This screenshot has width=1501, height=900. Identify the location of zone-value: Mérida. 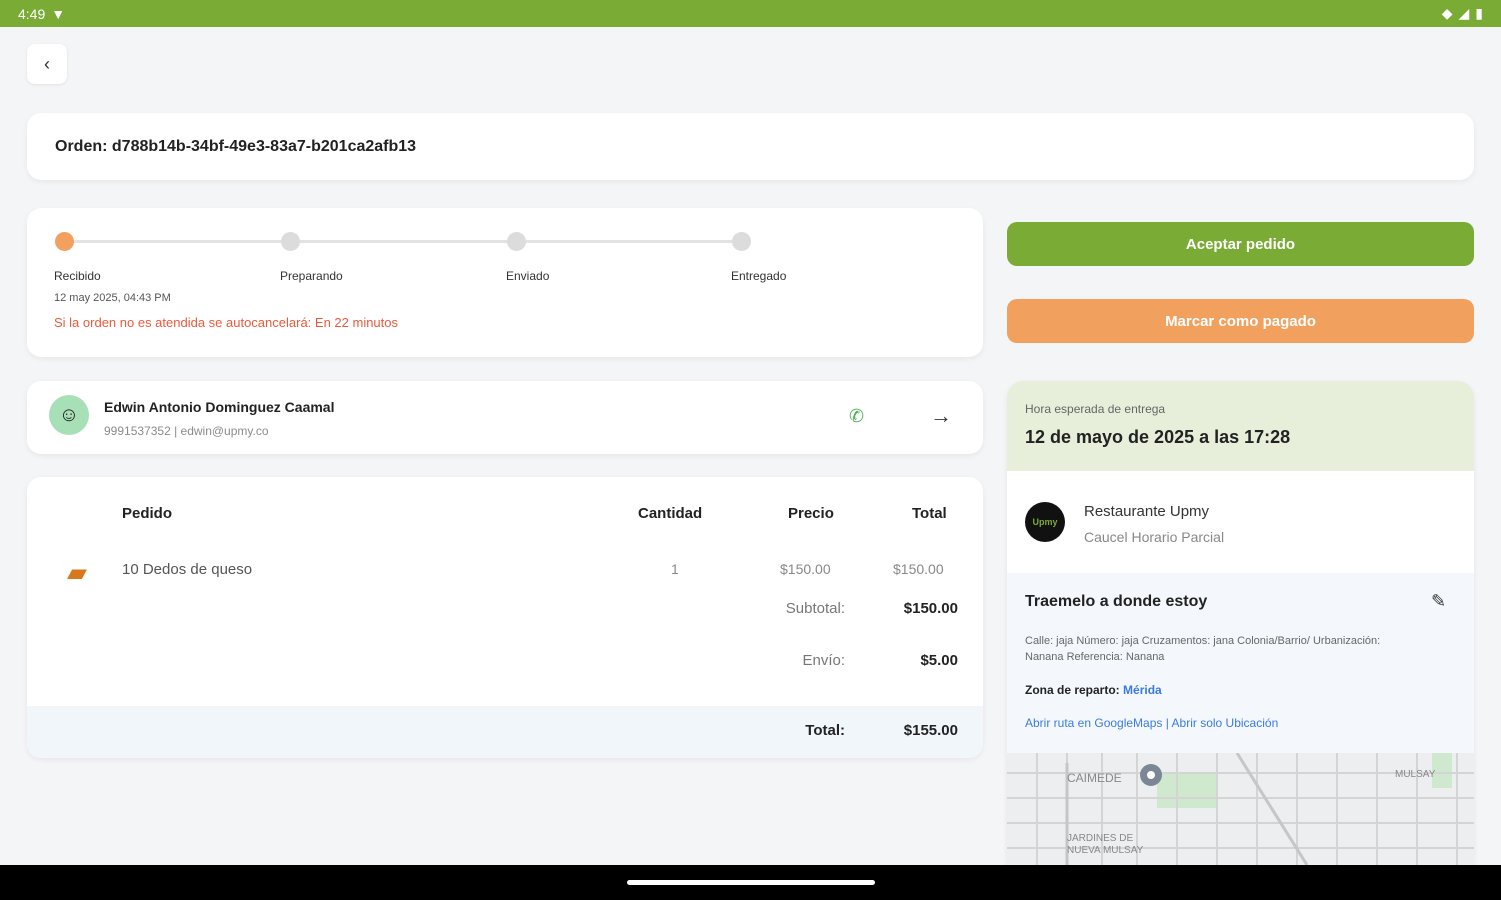
(1142, 690).